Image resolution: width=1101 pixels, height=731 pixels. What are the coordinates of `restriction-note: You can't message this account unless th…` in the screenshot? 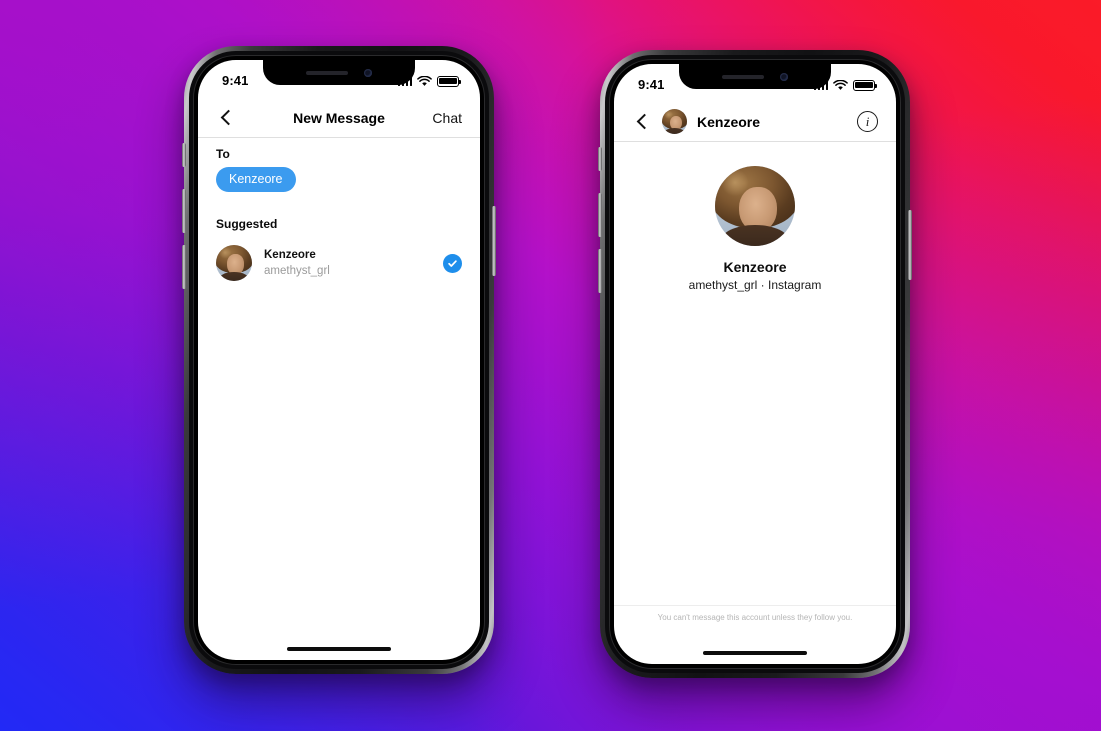 It's located at (755, 613).